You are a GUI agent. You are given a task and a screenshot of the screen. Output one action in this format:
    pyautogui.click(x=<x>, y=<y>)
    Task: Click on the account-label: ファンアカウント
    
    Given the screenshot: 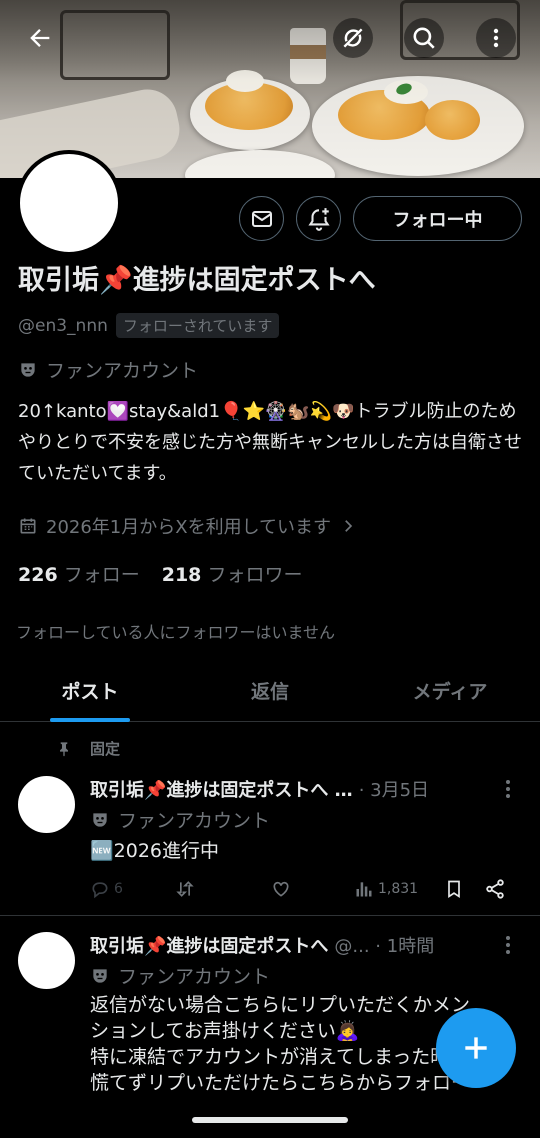 What is the action you would take?
    pyautogui.click(x=108, y=369)
    